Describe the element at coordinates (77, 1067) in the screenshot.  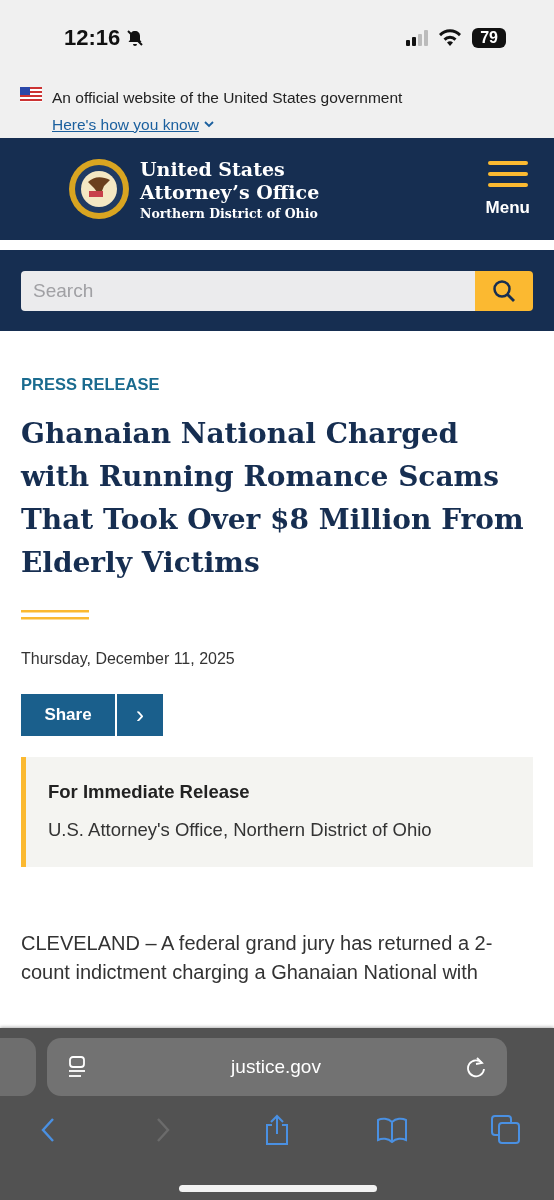
I see `reader-icon` at that location.